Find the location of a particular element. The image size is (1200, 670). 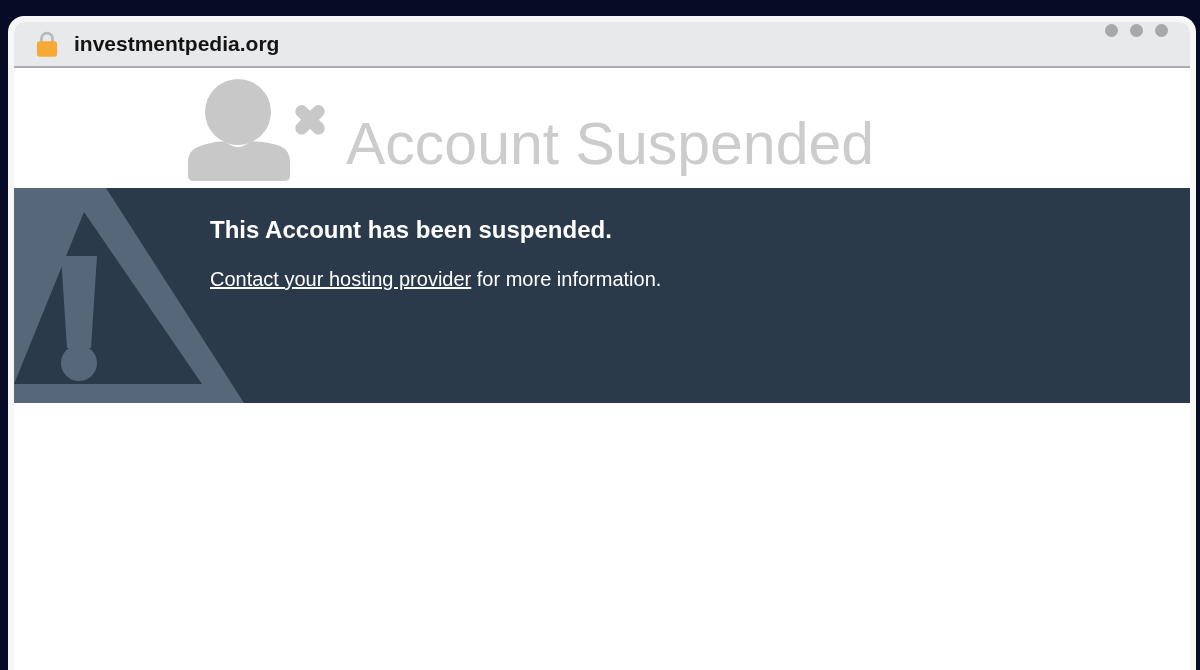

url-text: investmentpedia.org is located at coordinates (177, 44).